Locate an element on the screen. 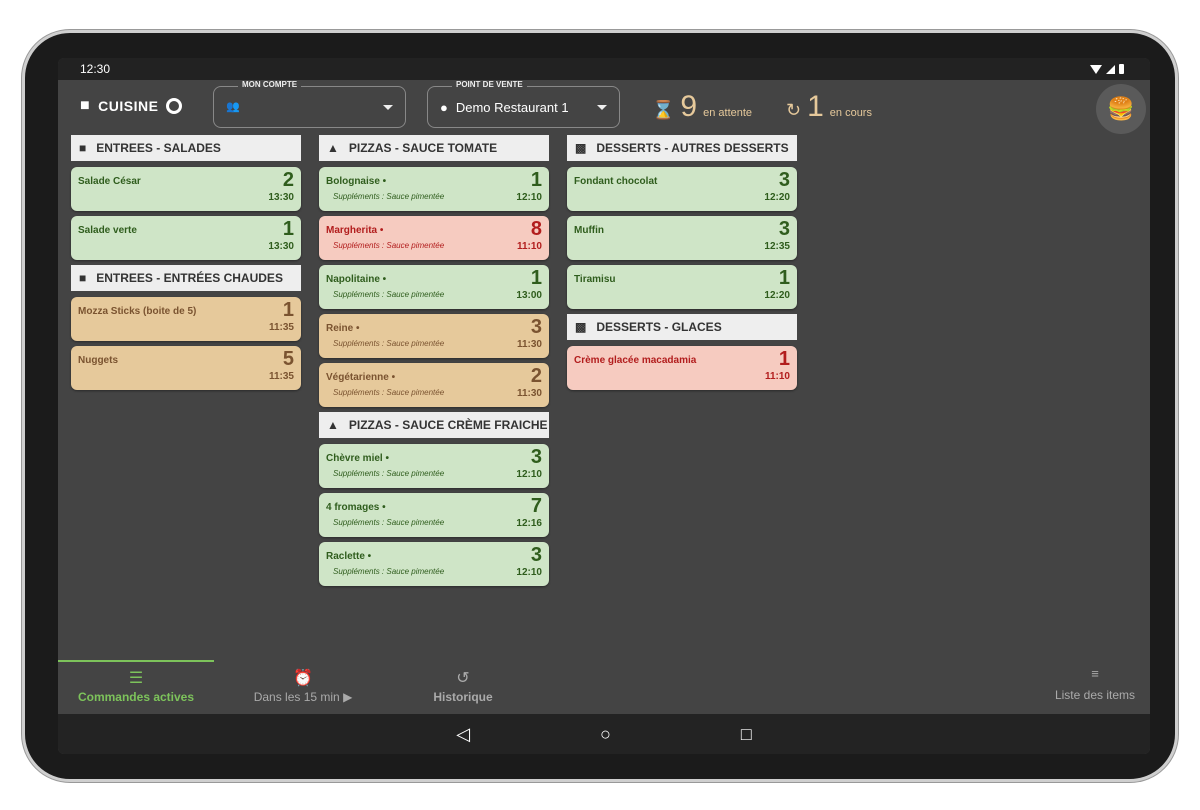 This screenshot has width=1200, height=810. list-icon: ☰ is located at coordinates (136, 678).